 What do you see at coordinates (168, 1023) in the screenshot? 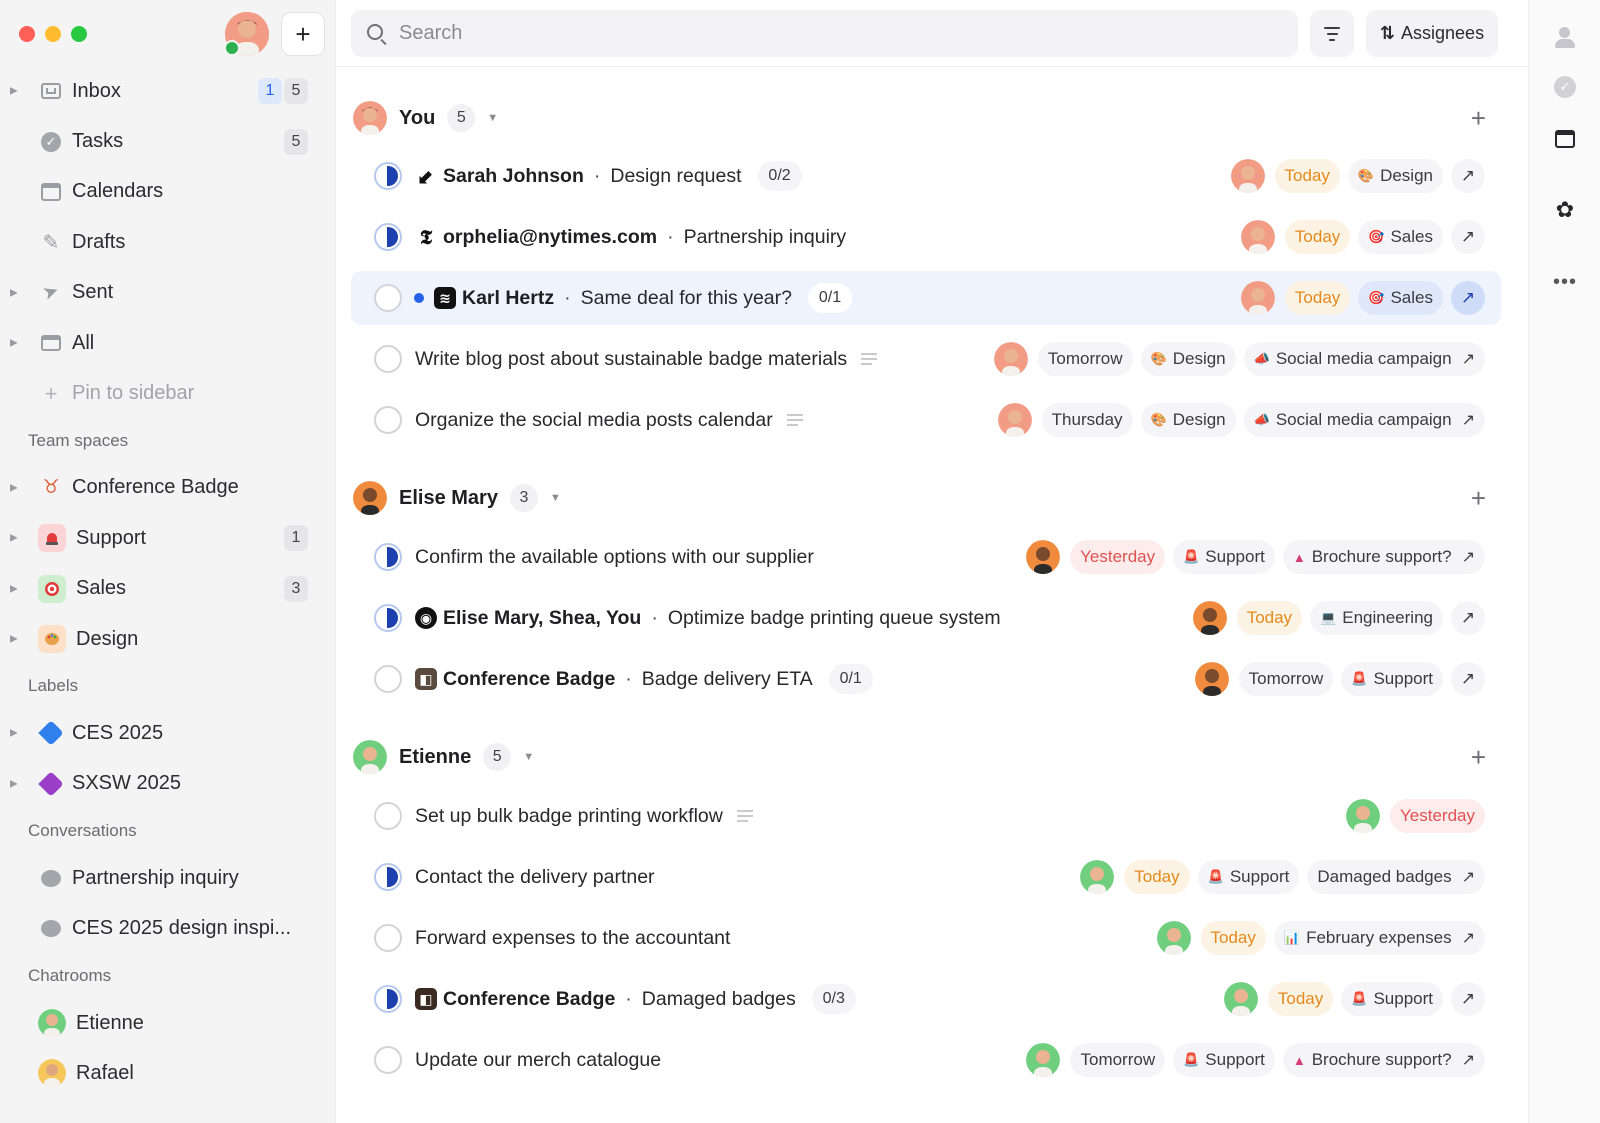
I see `sidebar-item-chat-etienne: Etienne` at bounding box center [168, 1023].